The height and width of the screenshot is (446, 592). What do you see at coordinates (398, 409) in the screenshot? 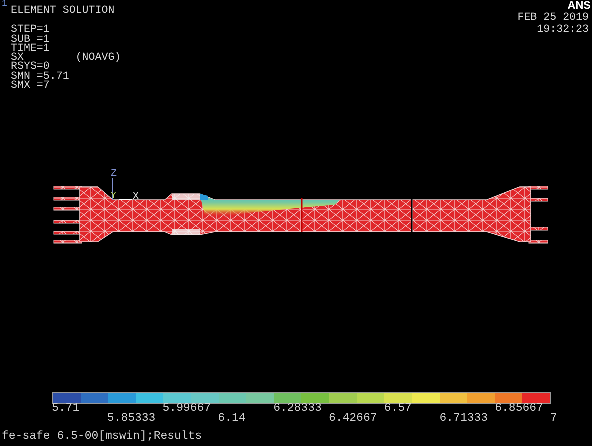
I see `legend-value: 6.57` at bounding box center [398, 409].